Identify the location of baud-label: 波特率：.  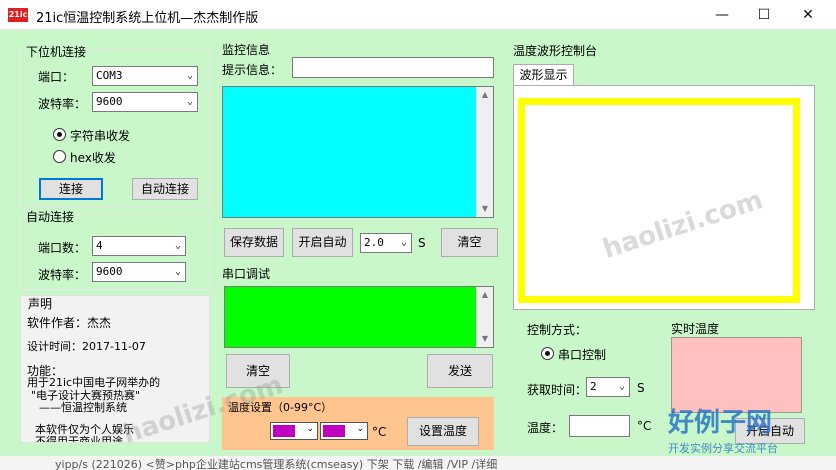
(62, 104).